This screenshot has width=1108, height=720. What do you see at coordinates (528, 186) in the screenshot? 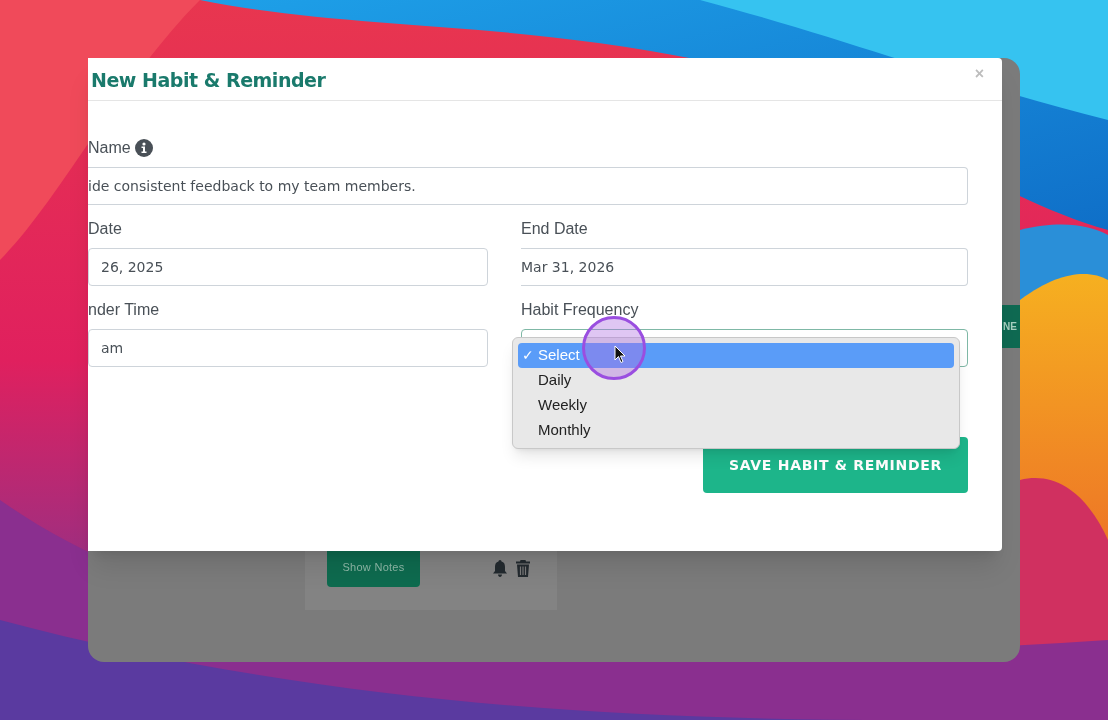
I see `input-field: ide consistent feedback to my team members.` at bounding box center [528, 186].